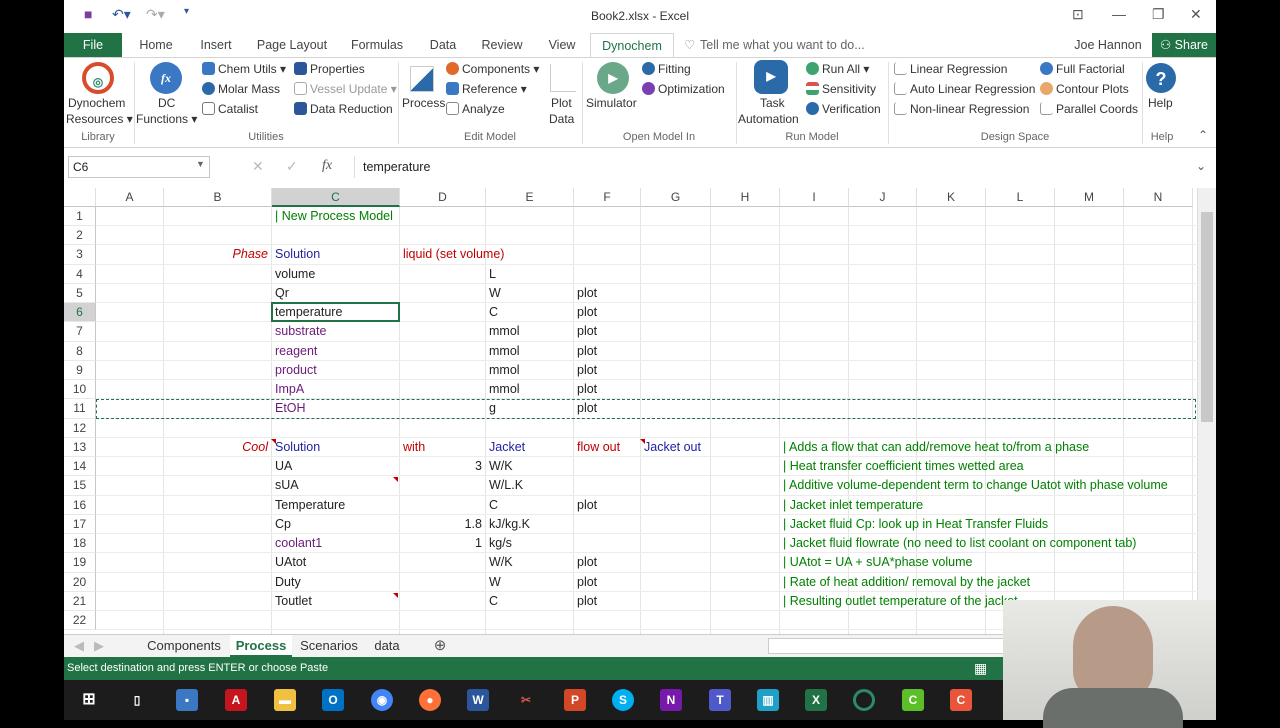  Describe the element at coordinates (80, 505) in the screenshot. I see `row-header-16: 16` at that location.